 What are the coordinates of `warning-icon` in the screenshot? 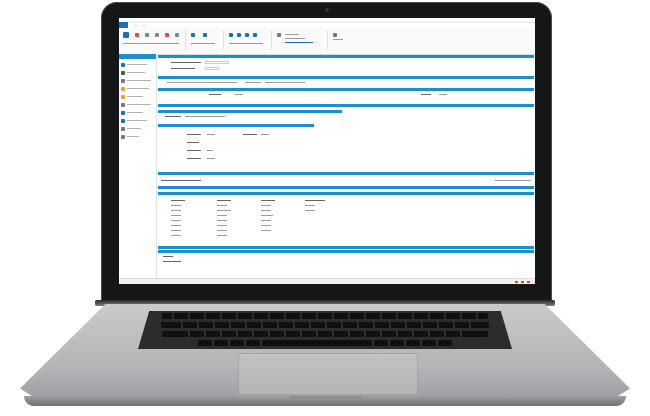 It's located at (123, 88).